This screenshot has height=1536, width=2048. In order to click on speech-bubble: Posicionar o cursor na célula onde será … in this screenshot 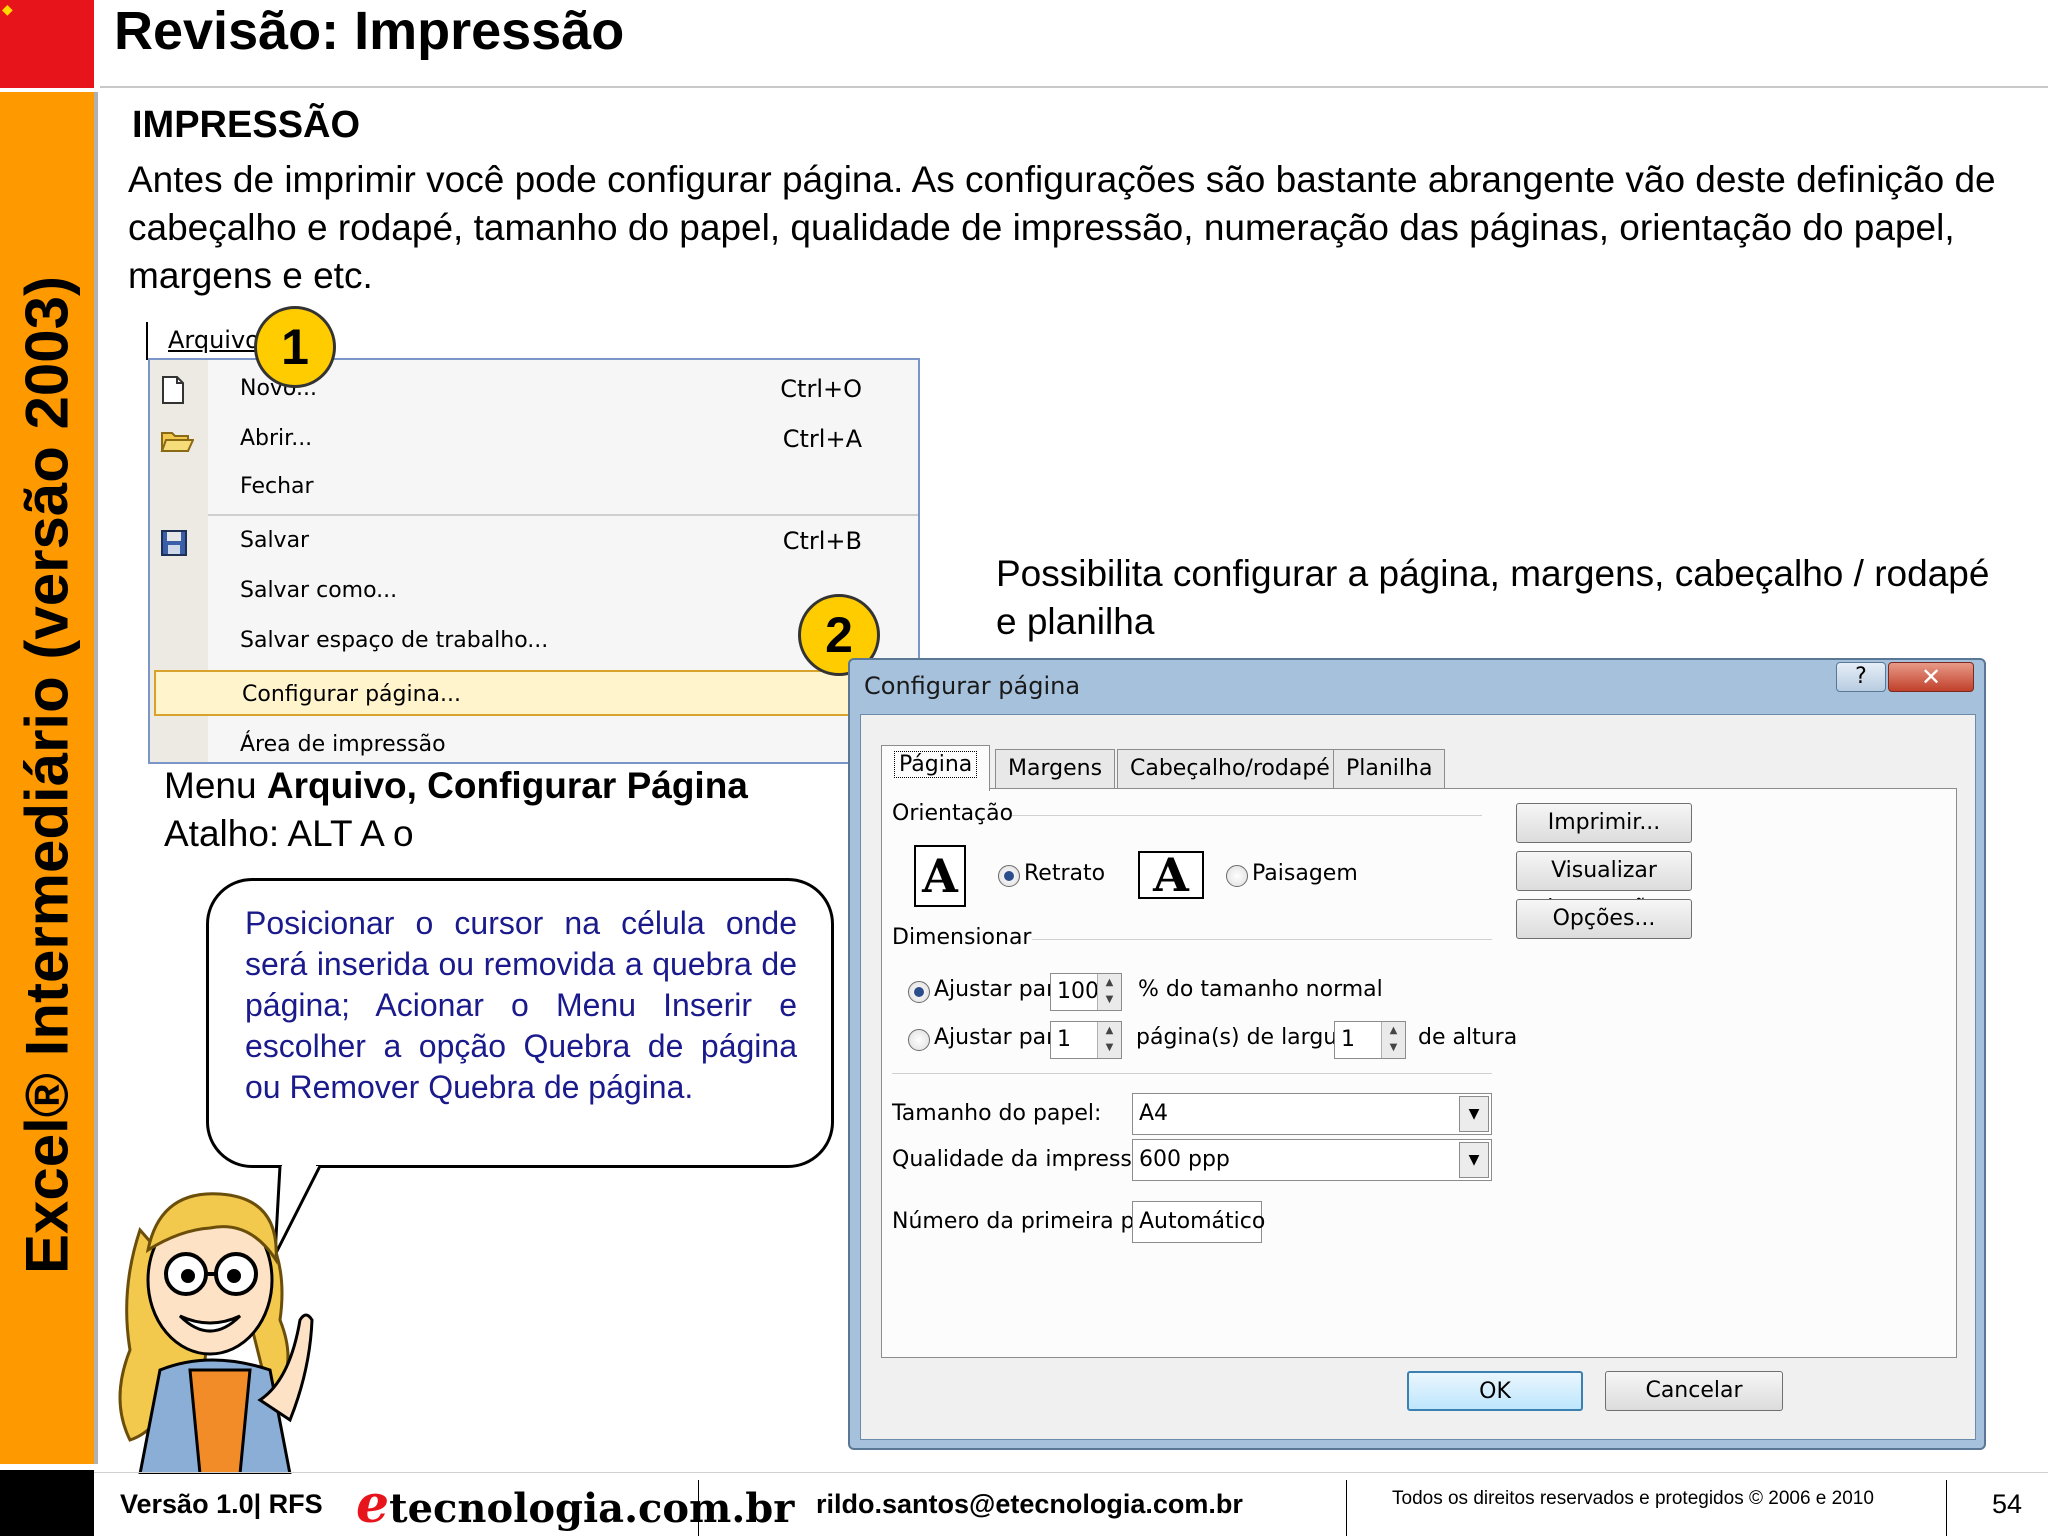, I will do `click(520, 1023)`.